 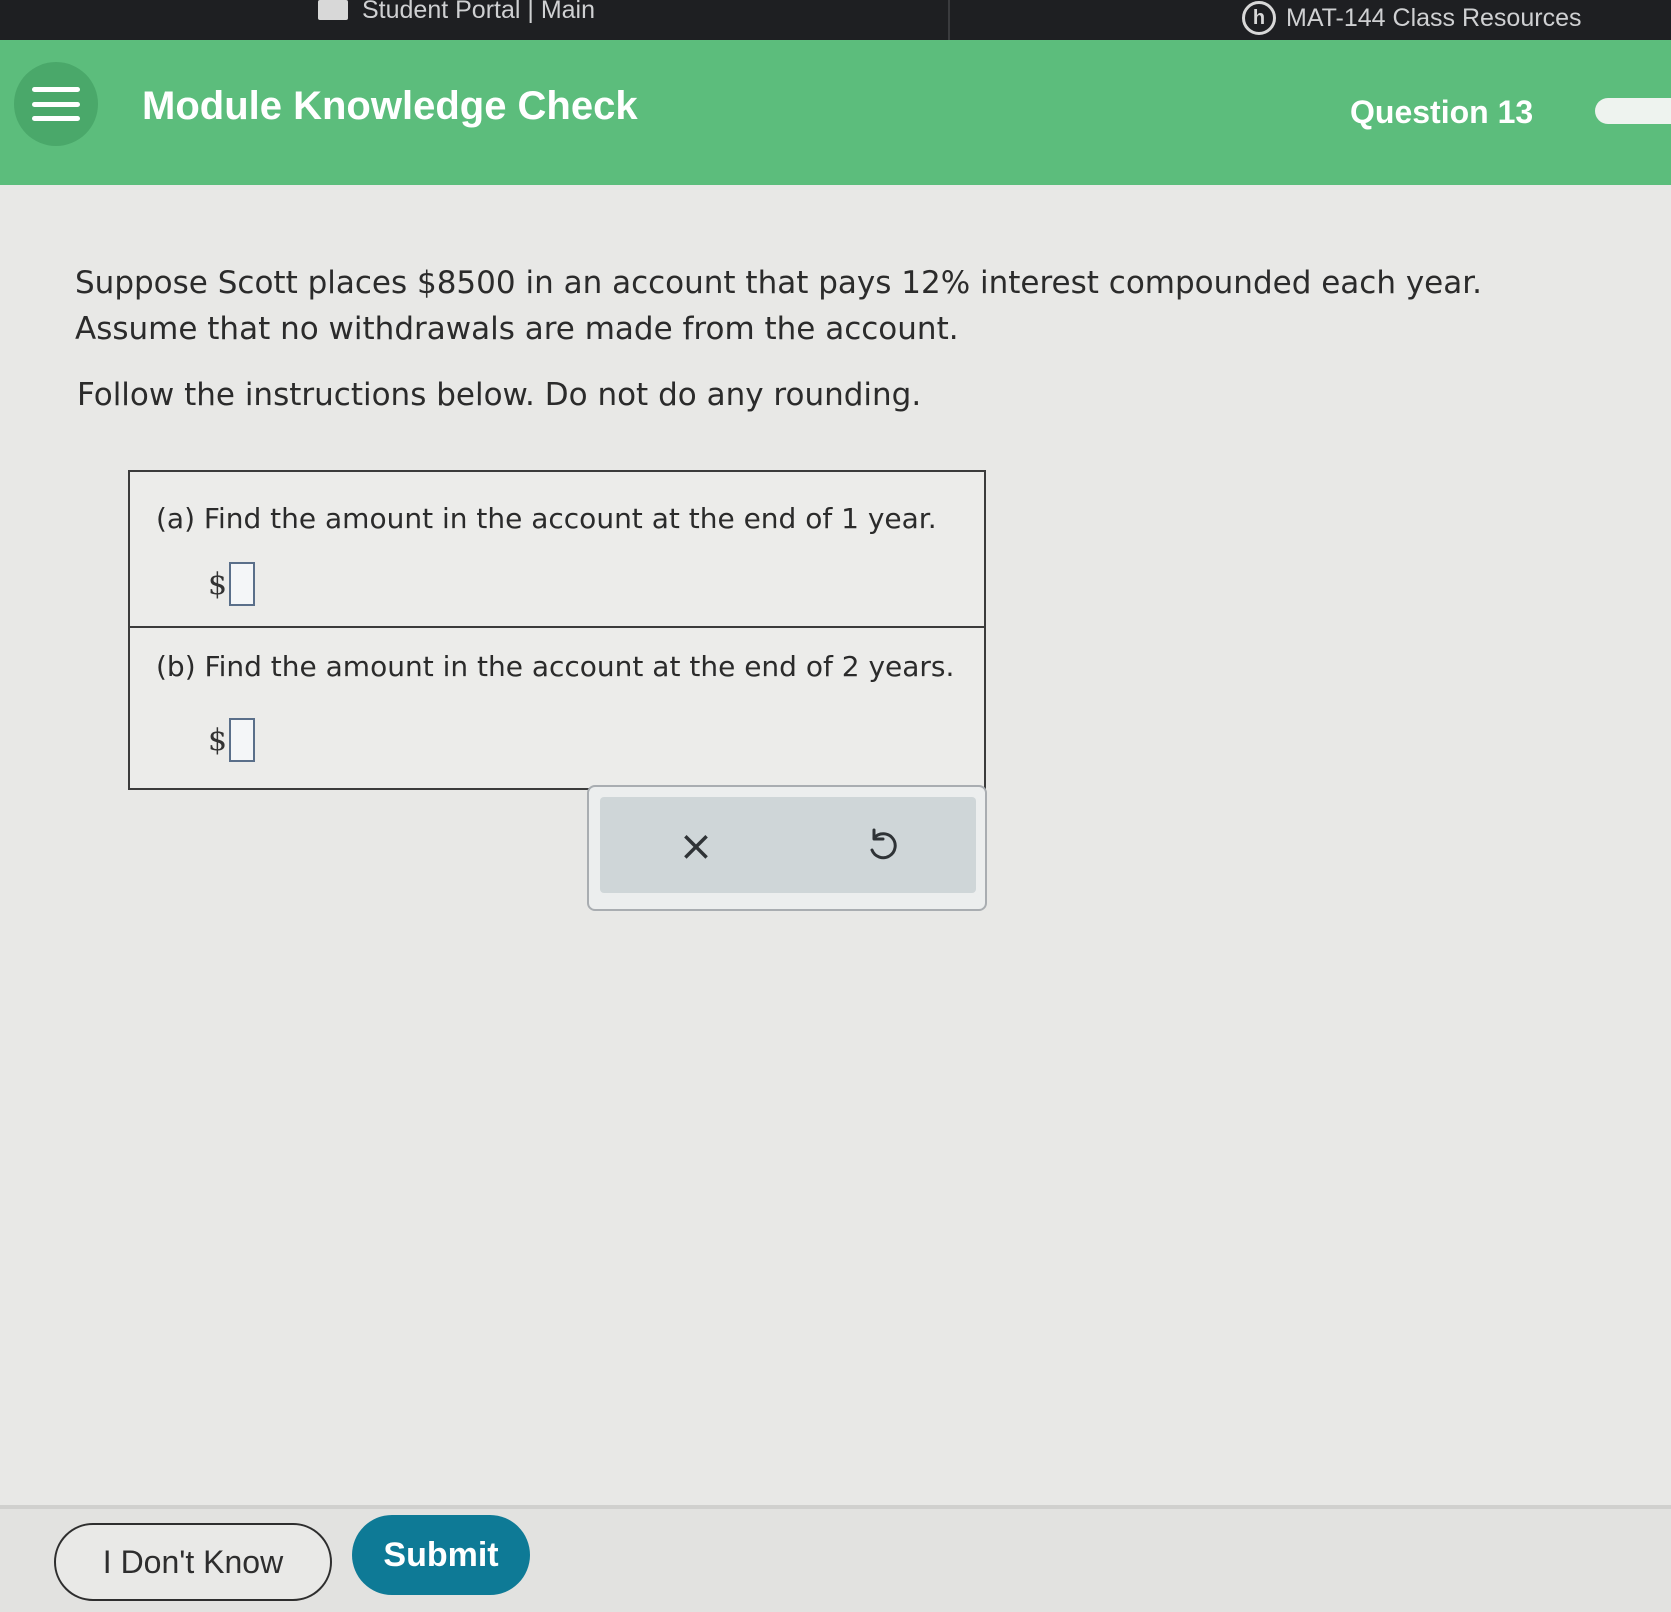 I want to click on submit-button: Submit, so click(x=441, y=1555).